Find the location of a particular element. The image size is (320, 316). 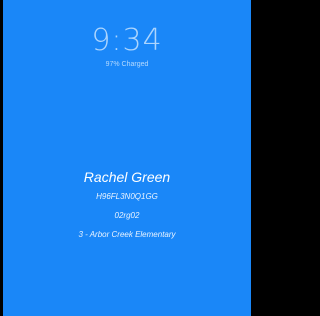

group-code: 02rg02 is located at coordinates (127, 215).